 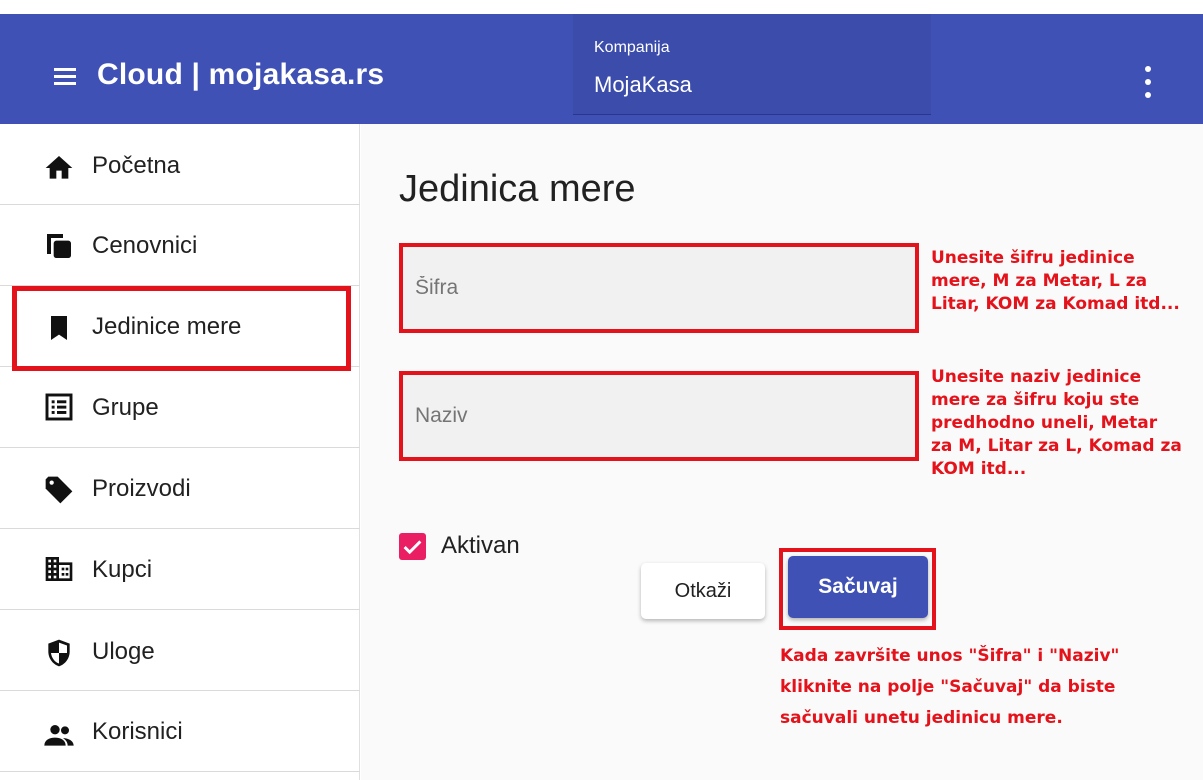 I want to click on sidebar-item-label: Uloge, so click(x=123, y=651).